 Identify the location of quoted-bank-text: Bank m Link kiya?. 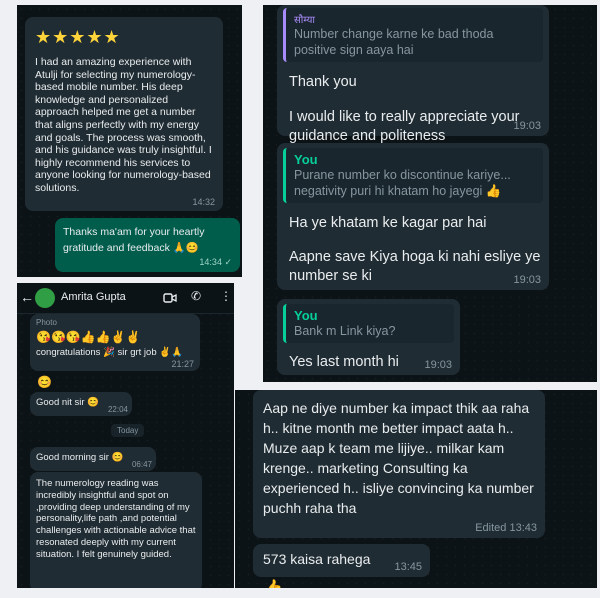
(345, 331).